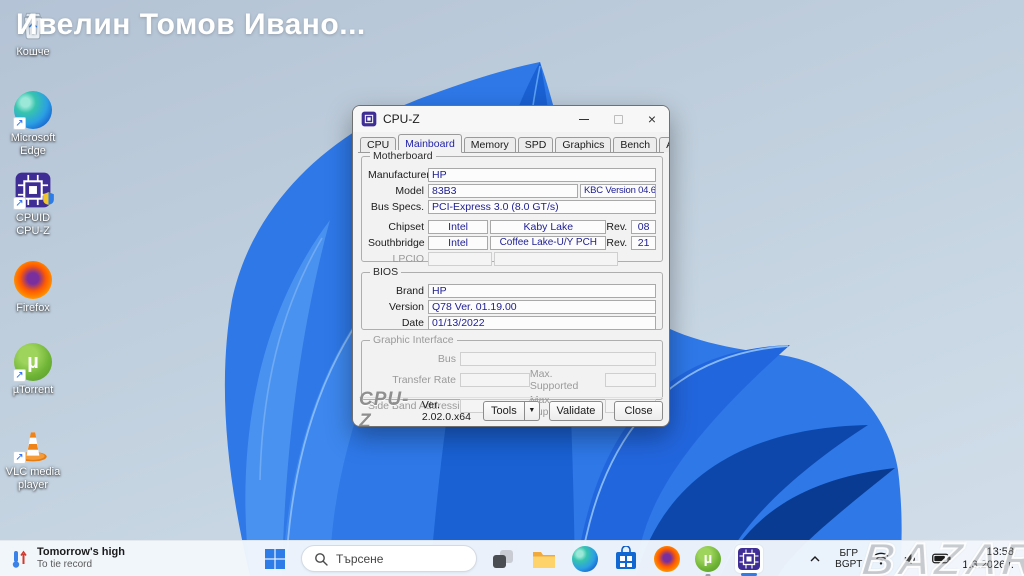 Image resolution: width=1024 pixels, height=576 pixels. Describe the element at coordinates (941, 554) in the screenshot. I see `watermark-text: BAZAR` at that location.